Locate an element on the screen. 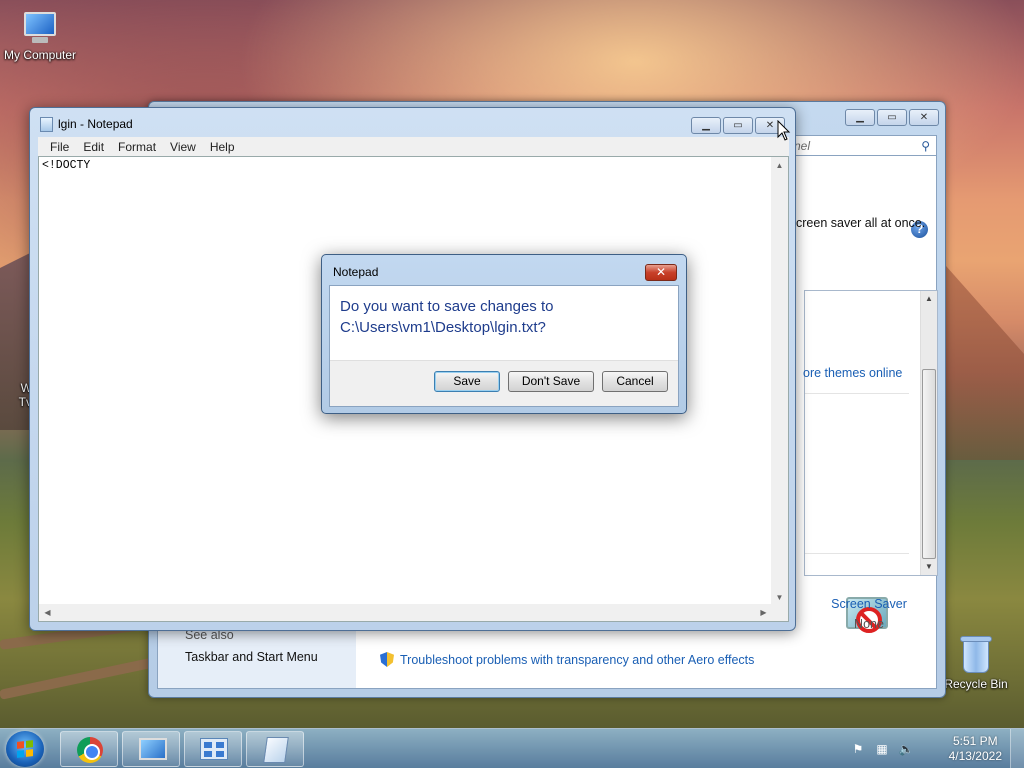  menu-help: Help is located at coordinates (222, 147).